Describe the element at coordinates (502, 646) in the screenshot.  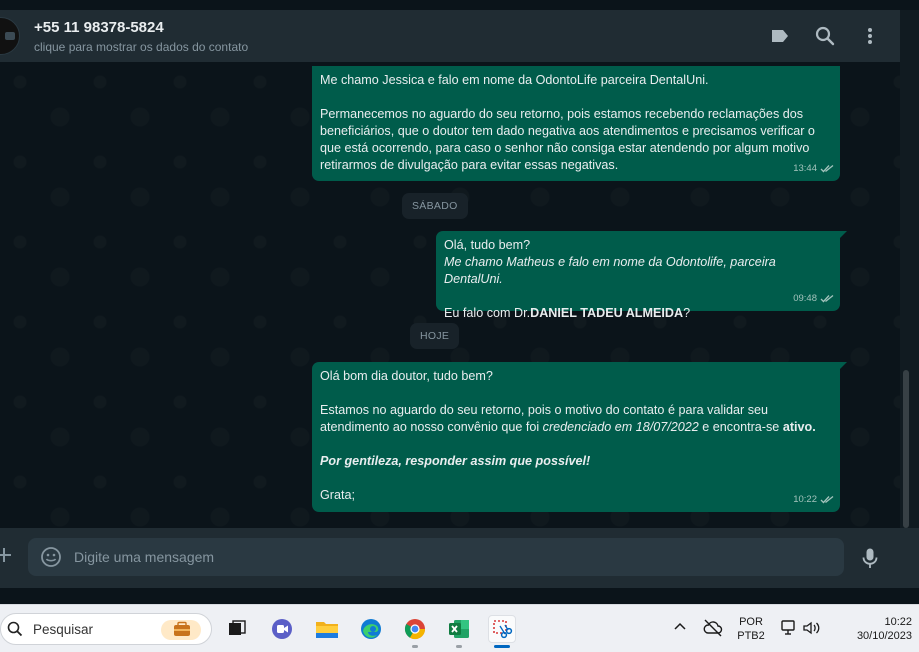
I see `active-app-indicator` at that location.